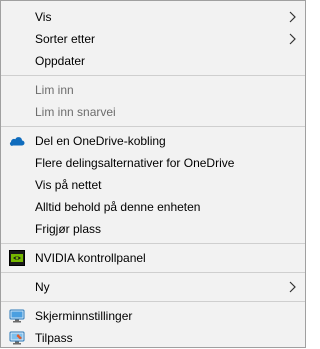 Image resolution: width=320 pixels, height=349 pixels. What do you see at coordinates (153, 229) in the screenshot?
I see `menu-item-free-up-space: Frigjør plass` at bounding box center [153, 229].